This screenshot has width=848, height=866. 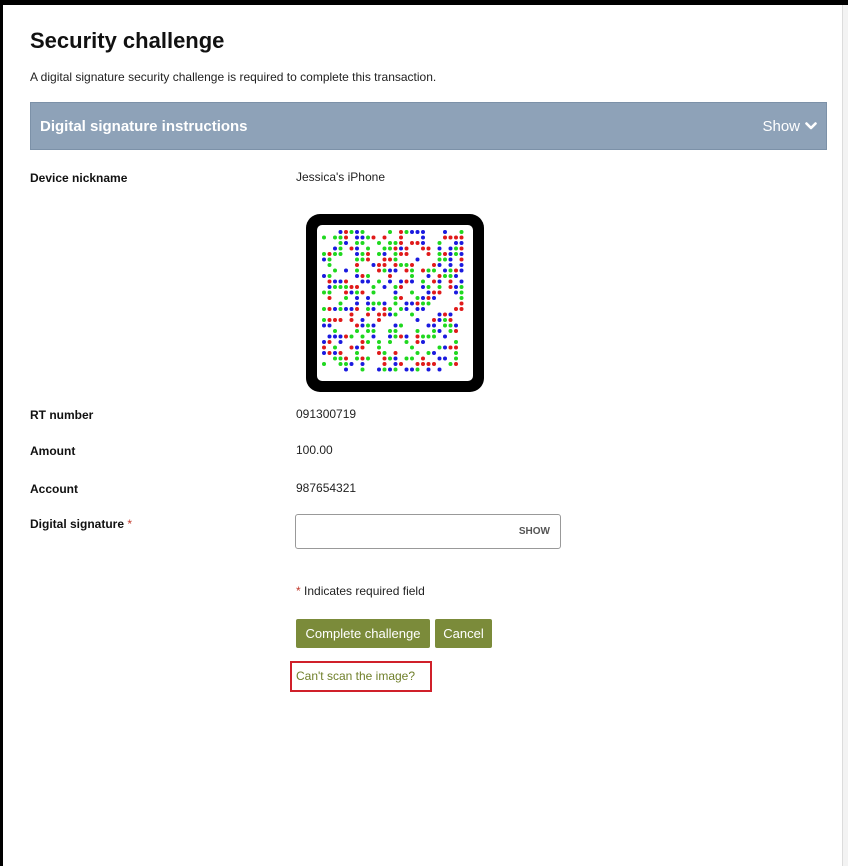 I want to click on required-note-text: Indicates required field, so click(x=362, y=591).